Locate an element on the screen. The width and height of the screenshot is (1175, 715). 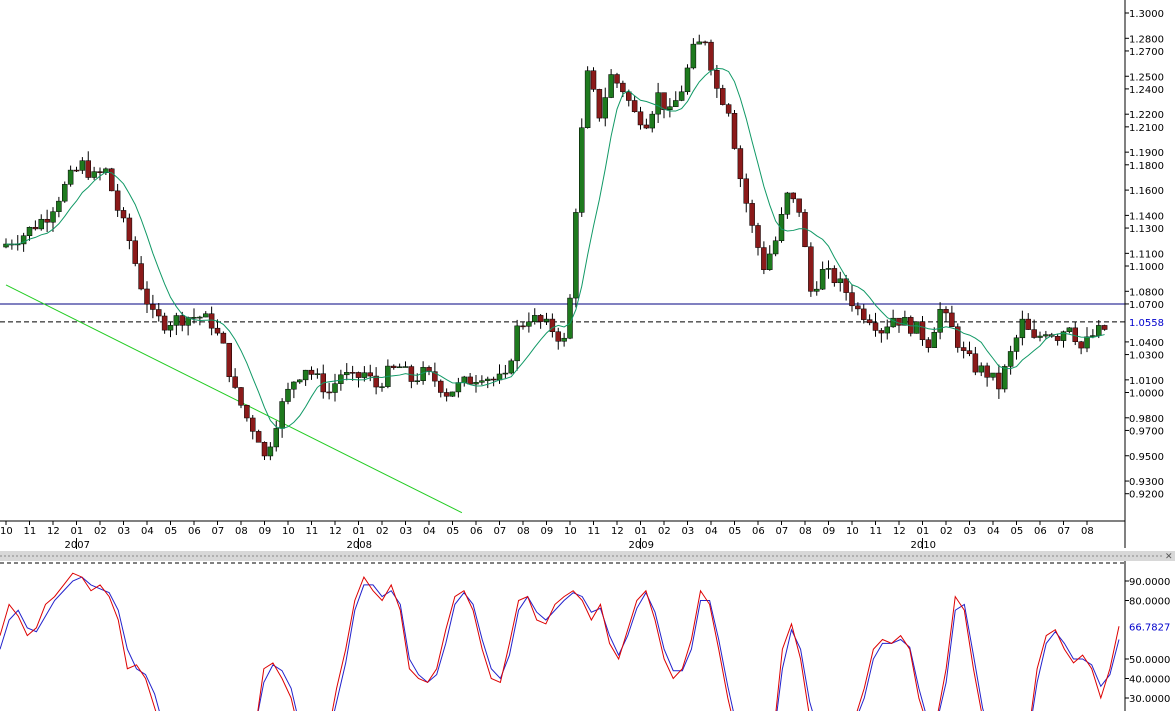
price-tick-label: 0.9500 is located at coordinates (1146, 457).